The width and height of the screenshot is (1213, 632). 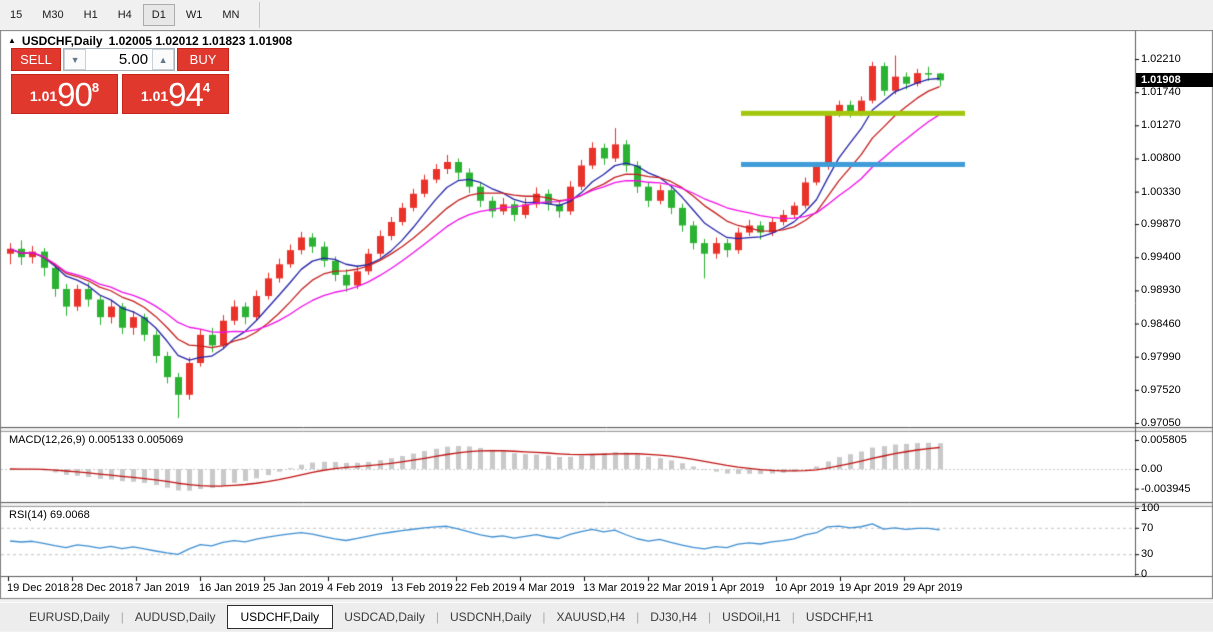 What do you see at coordinates (614, 588) in the screenshot?
I see `date-tick-label: 13 Mar 2019` at bounding box center [614, 588].